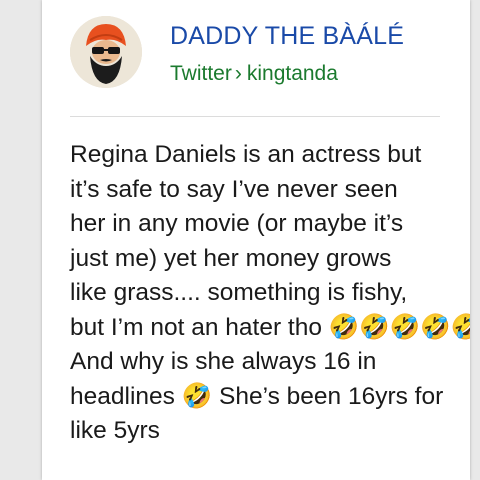 The height and width of the screenshot is (480, 480). What do you see at coordinates (257, 396) in the screenshot?
I see `post-line: headlines 🤣 She’s been 16yrs for` at bounding box center [257, 396].